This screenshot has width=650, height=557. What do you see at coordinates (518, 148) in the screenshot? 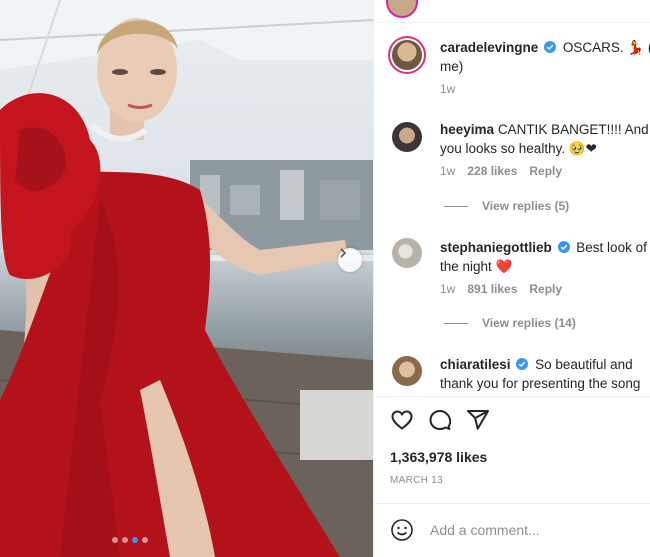
I see `comment-text-line2: you looks so healthy. 🥹❤` at bounding box center [518, 148].